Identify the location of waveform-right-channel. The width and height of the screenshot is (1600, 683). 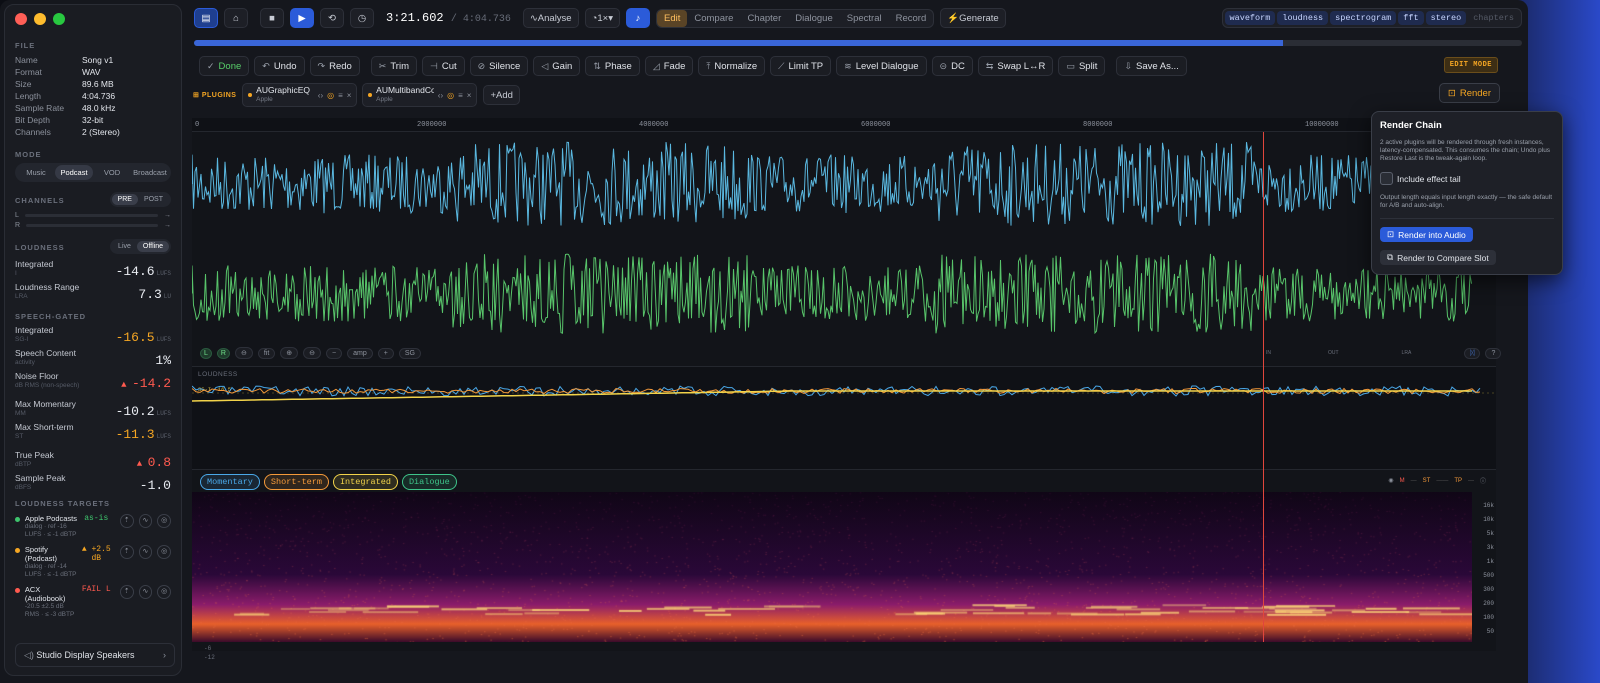
(832, 293).